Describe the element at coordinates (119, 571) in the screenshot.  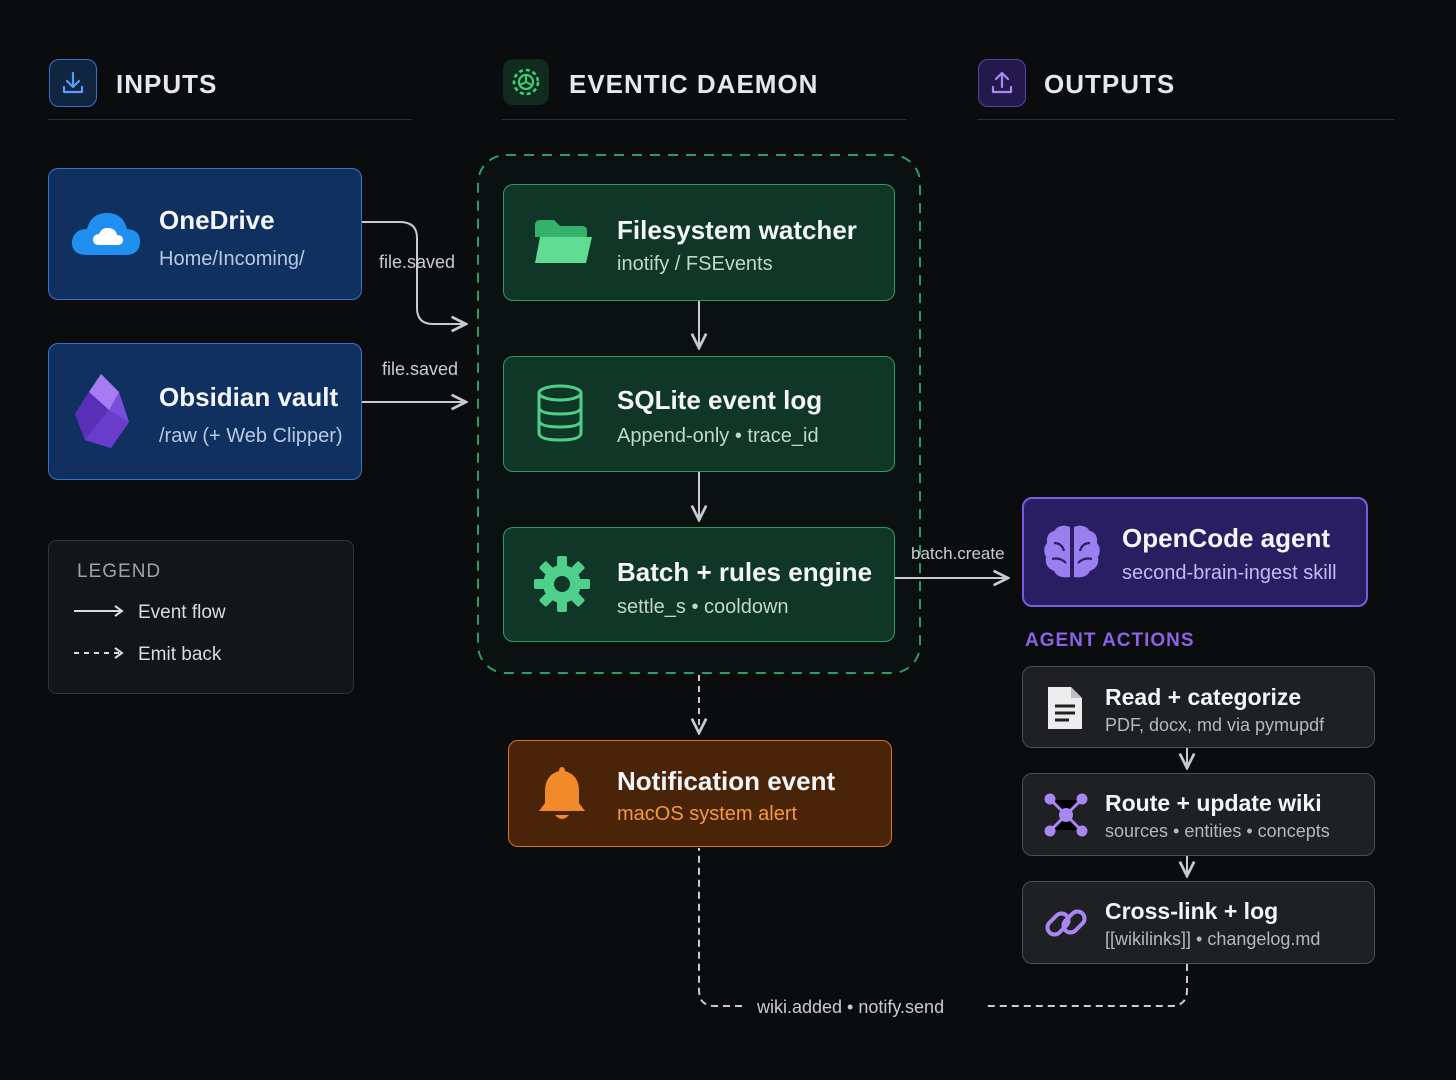
I see `legend-title: LEGEND` at that location.